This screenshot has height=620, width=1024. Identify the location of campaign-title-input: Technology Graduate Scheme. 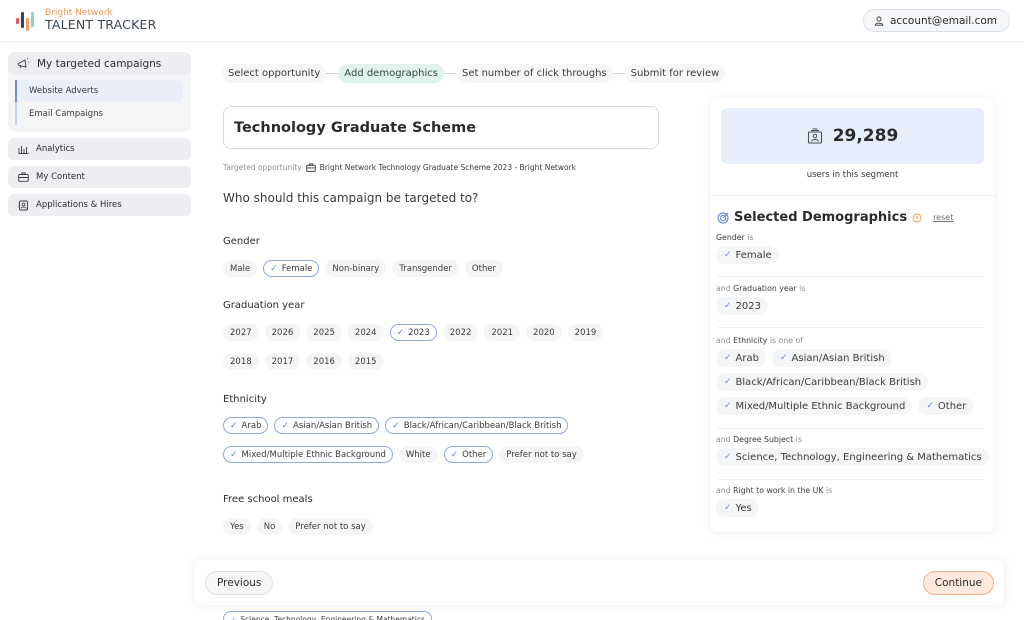
(441, 127).